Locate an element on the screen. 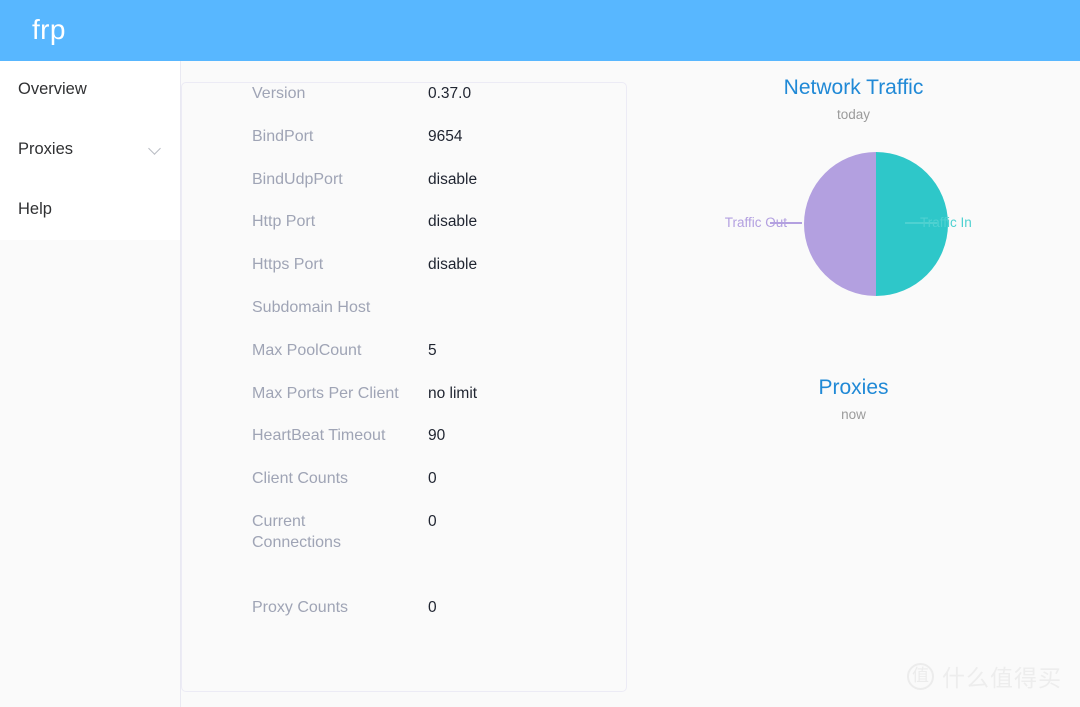  sidebar-item-proxies: Proxies is located at coordinates (90, 149).